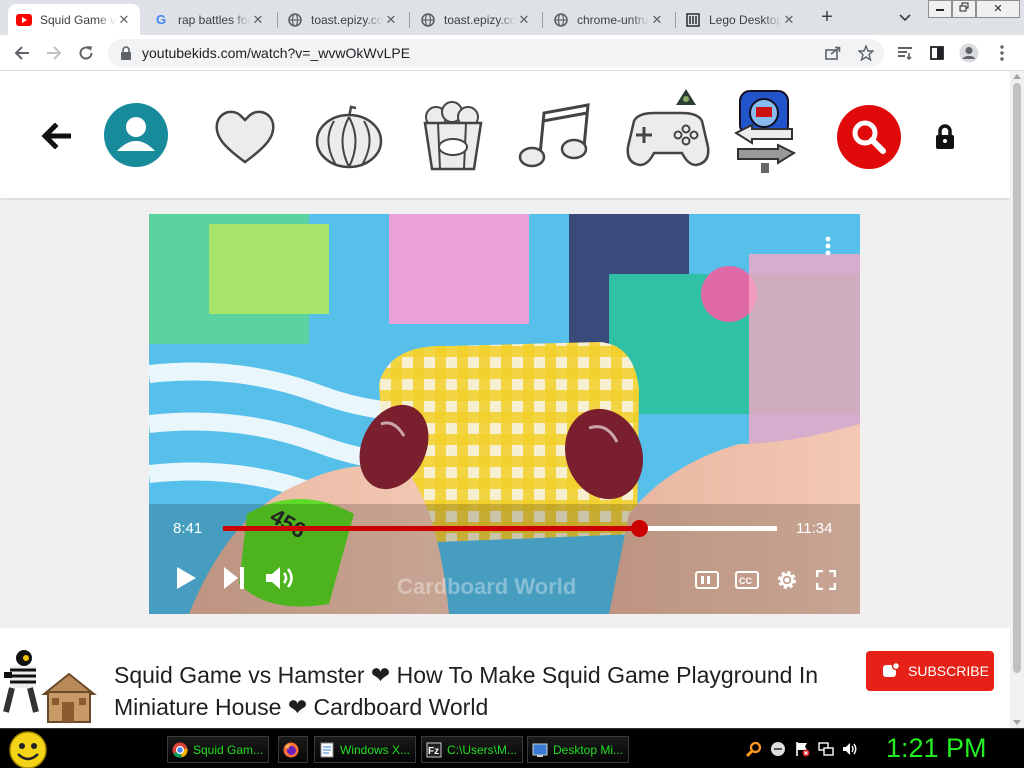 Image resolution: width=1024 pixels, height=768 pixels. I want to click on page-scrollbar, so click(1017, 399).